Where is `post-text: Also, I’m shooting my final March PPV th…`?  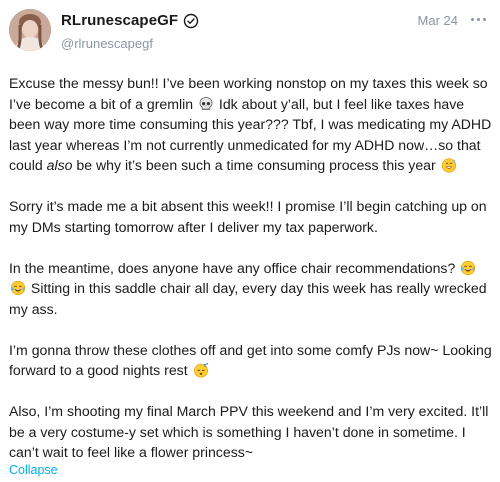
post-text: Also, I’m shooting my final March PPV th… is located at coordinates (251, 431).